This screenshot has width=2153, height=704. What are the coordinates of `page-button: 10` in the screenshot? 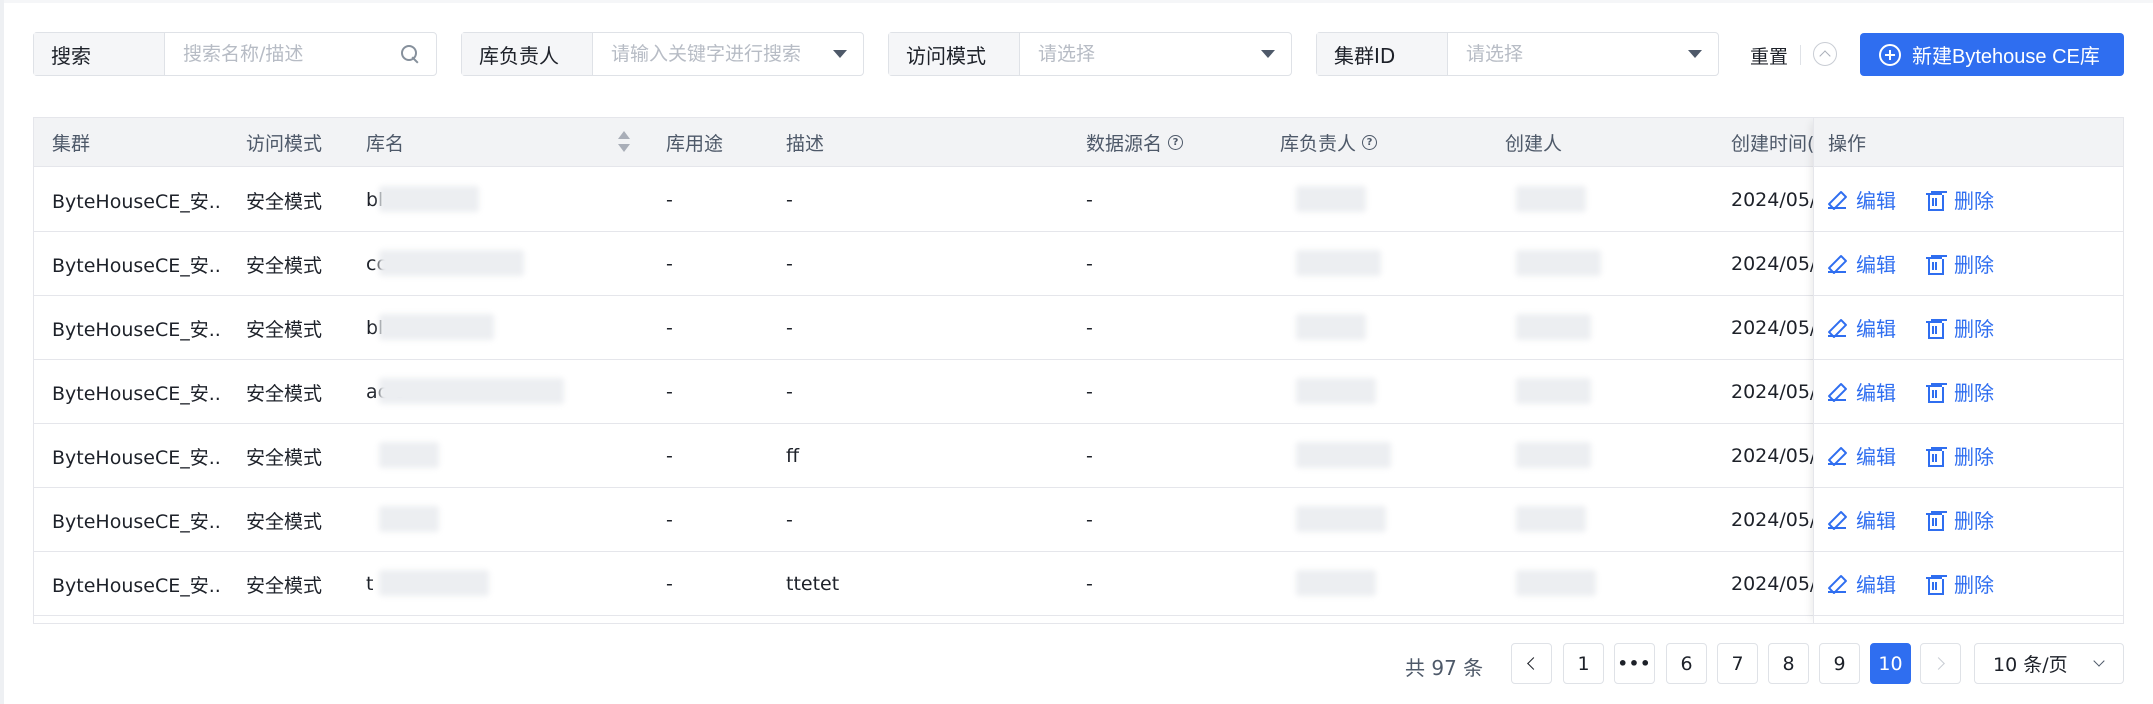 It's located at (1890, 663).